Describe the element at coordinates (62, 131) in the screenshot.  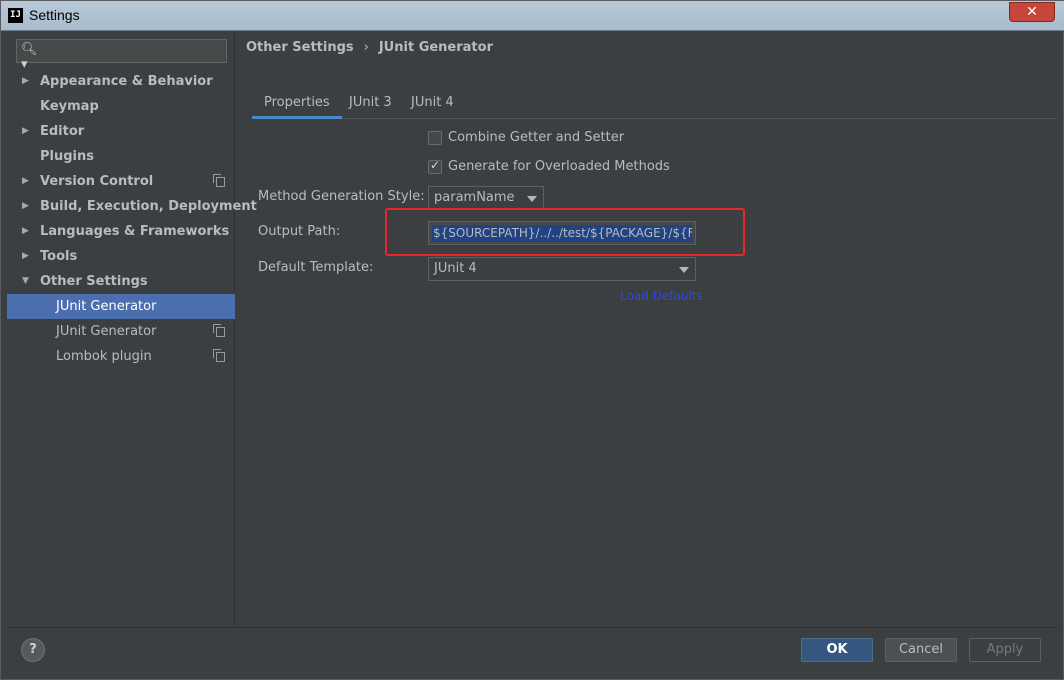
I see `sidebar-item-label: Editor` at that location.